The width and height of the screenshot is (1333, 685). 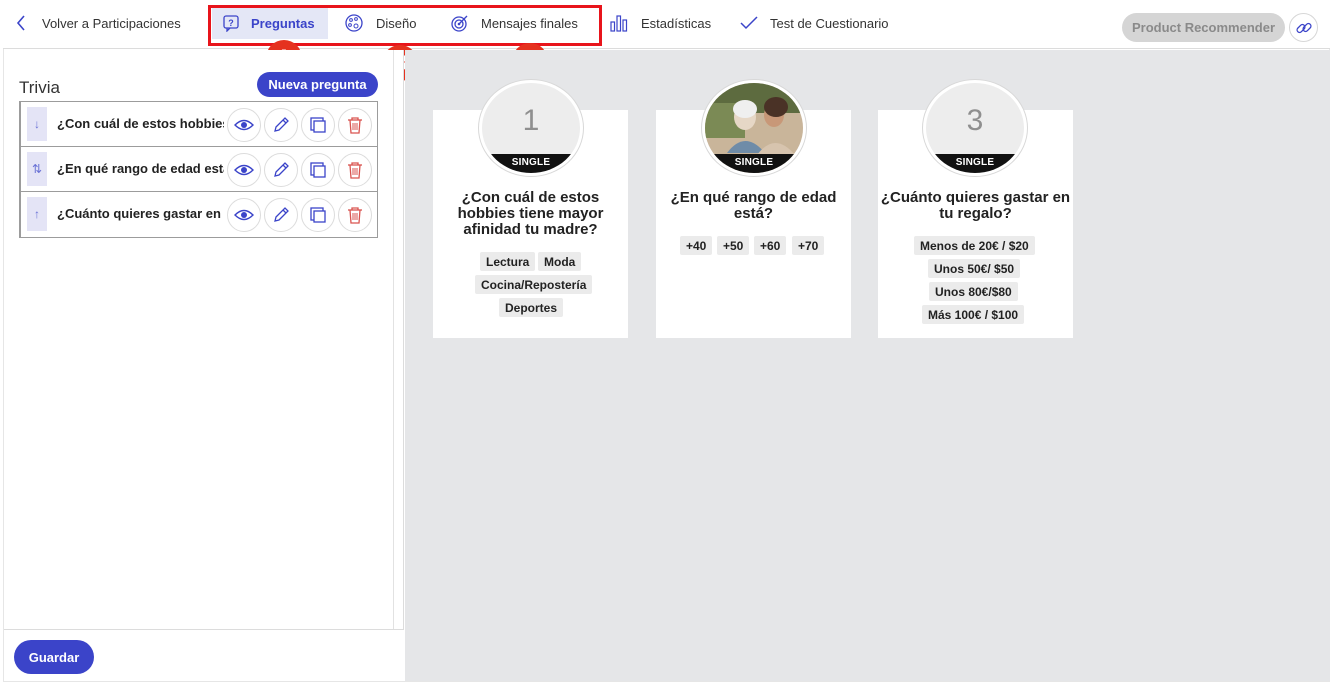 I want to click on answer-option: Más 100€ / $100, so click(x=973, y=314).